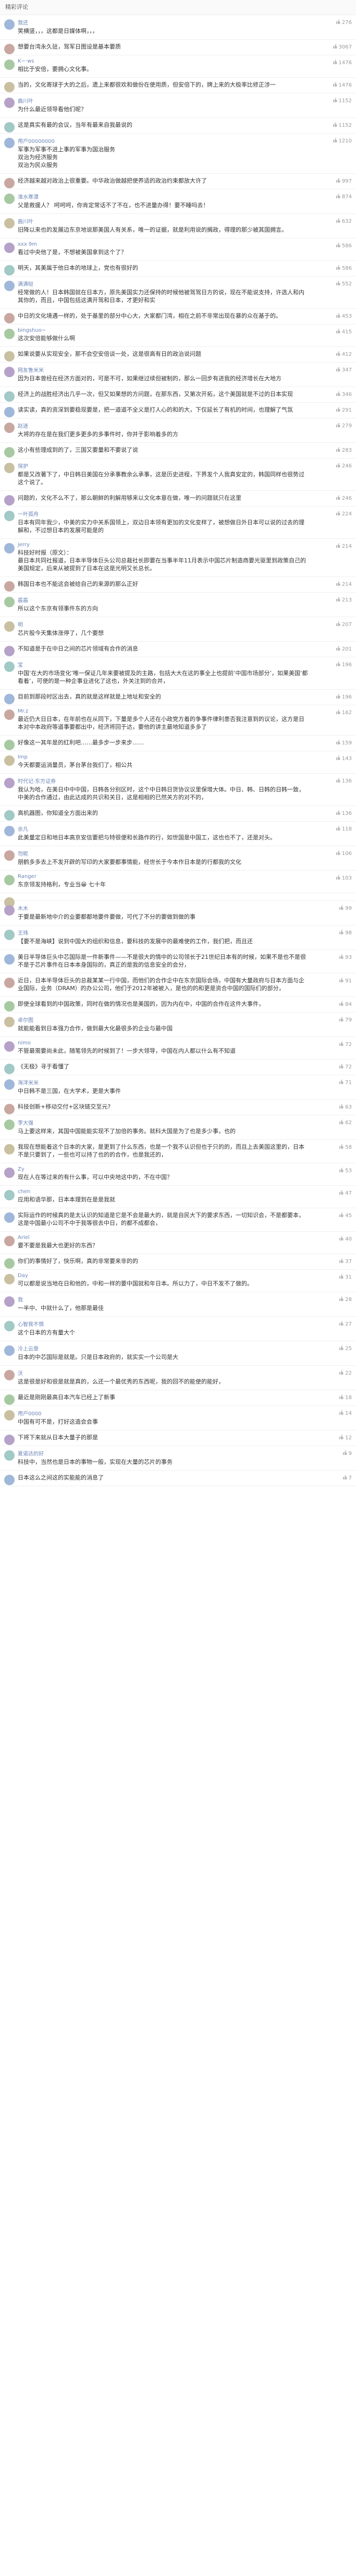 The width and height of the screenshot is (356, 2576). Describe the element at coordinates (333, 853) in the screenshot. I see `like-button: 106` at that location.